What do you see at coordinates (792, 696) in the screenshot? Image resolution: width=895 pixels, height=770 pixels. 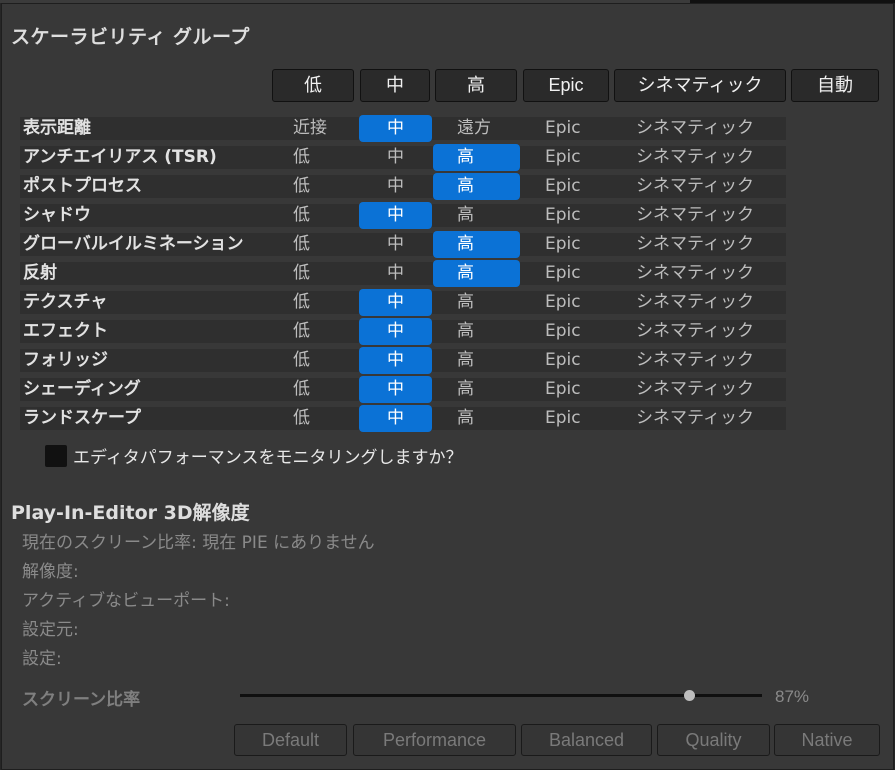 I see `screen-ratio-value: 87%` at bounding box center [792, 696].